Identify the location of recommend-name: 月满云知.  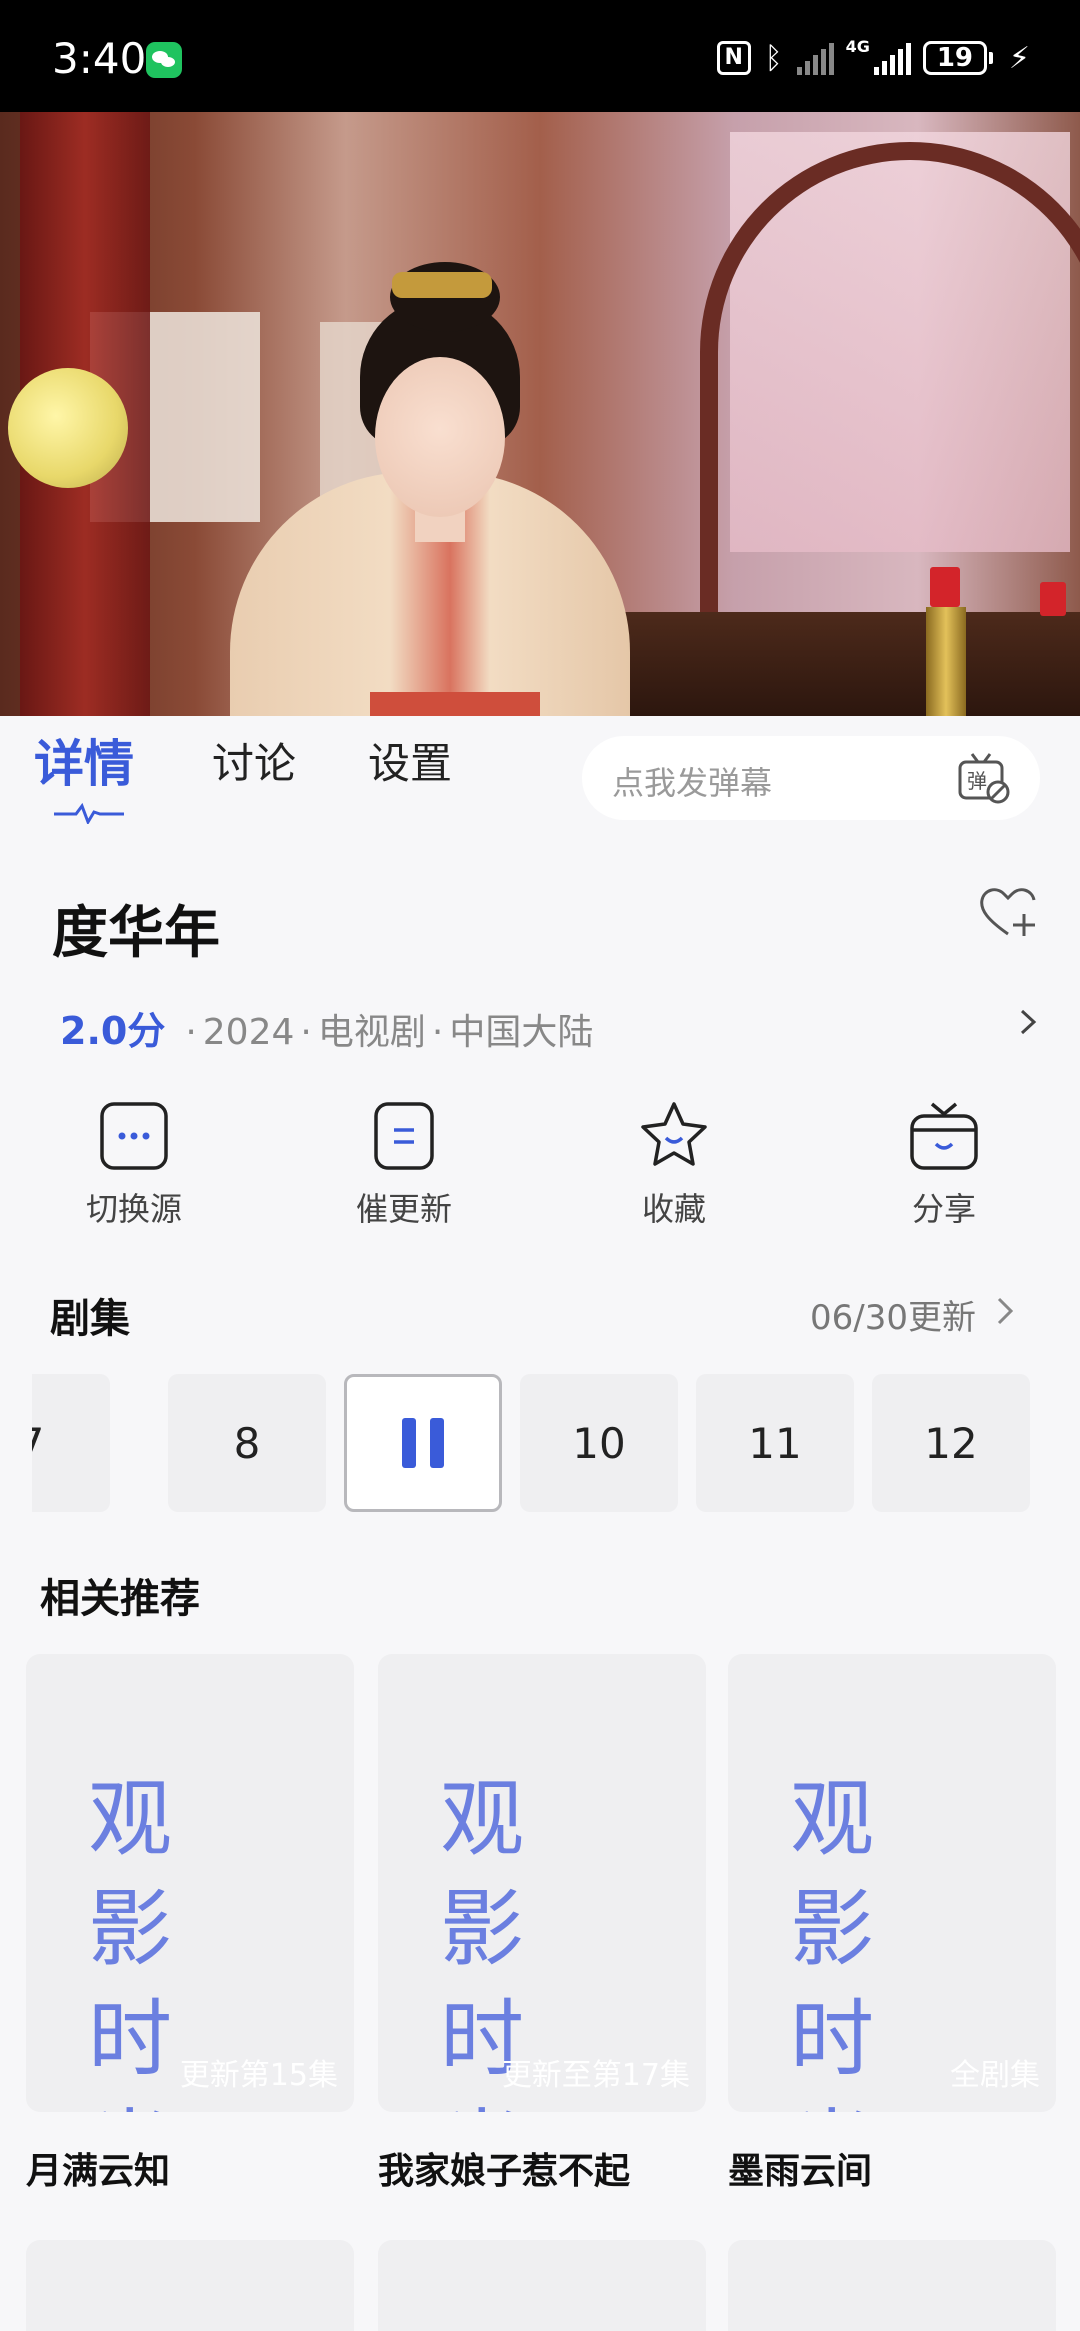
(98, 2168).